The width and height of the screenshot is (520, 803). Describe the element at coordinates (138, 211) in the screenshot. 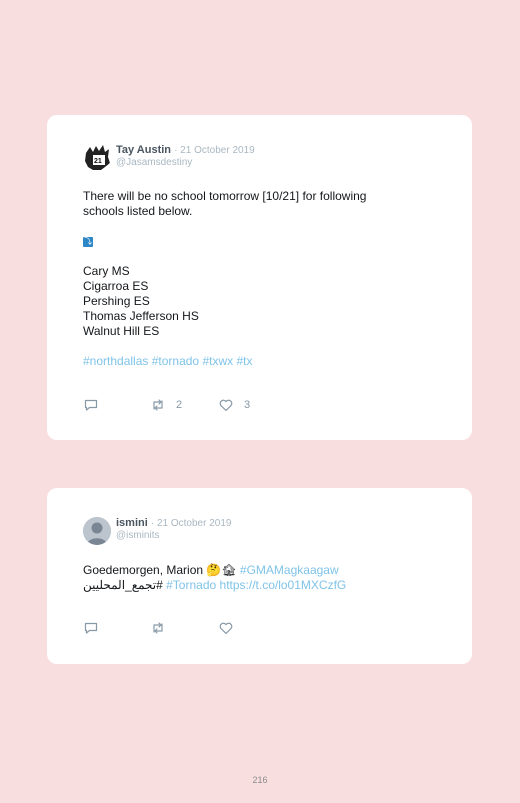

I see `tweet-line: schools listed below.` at that location.